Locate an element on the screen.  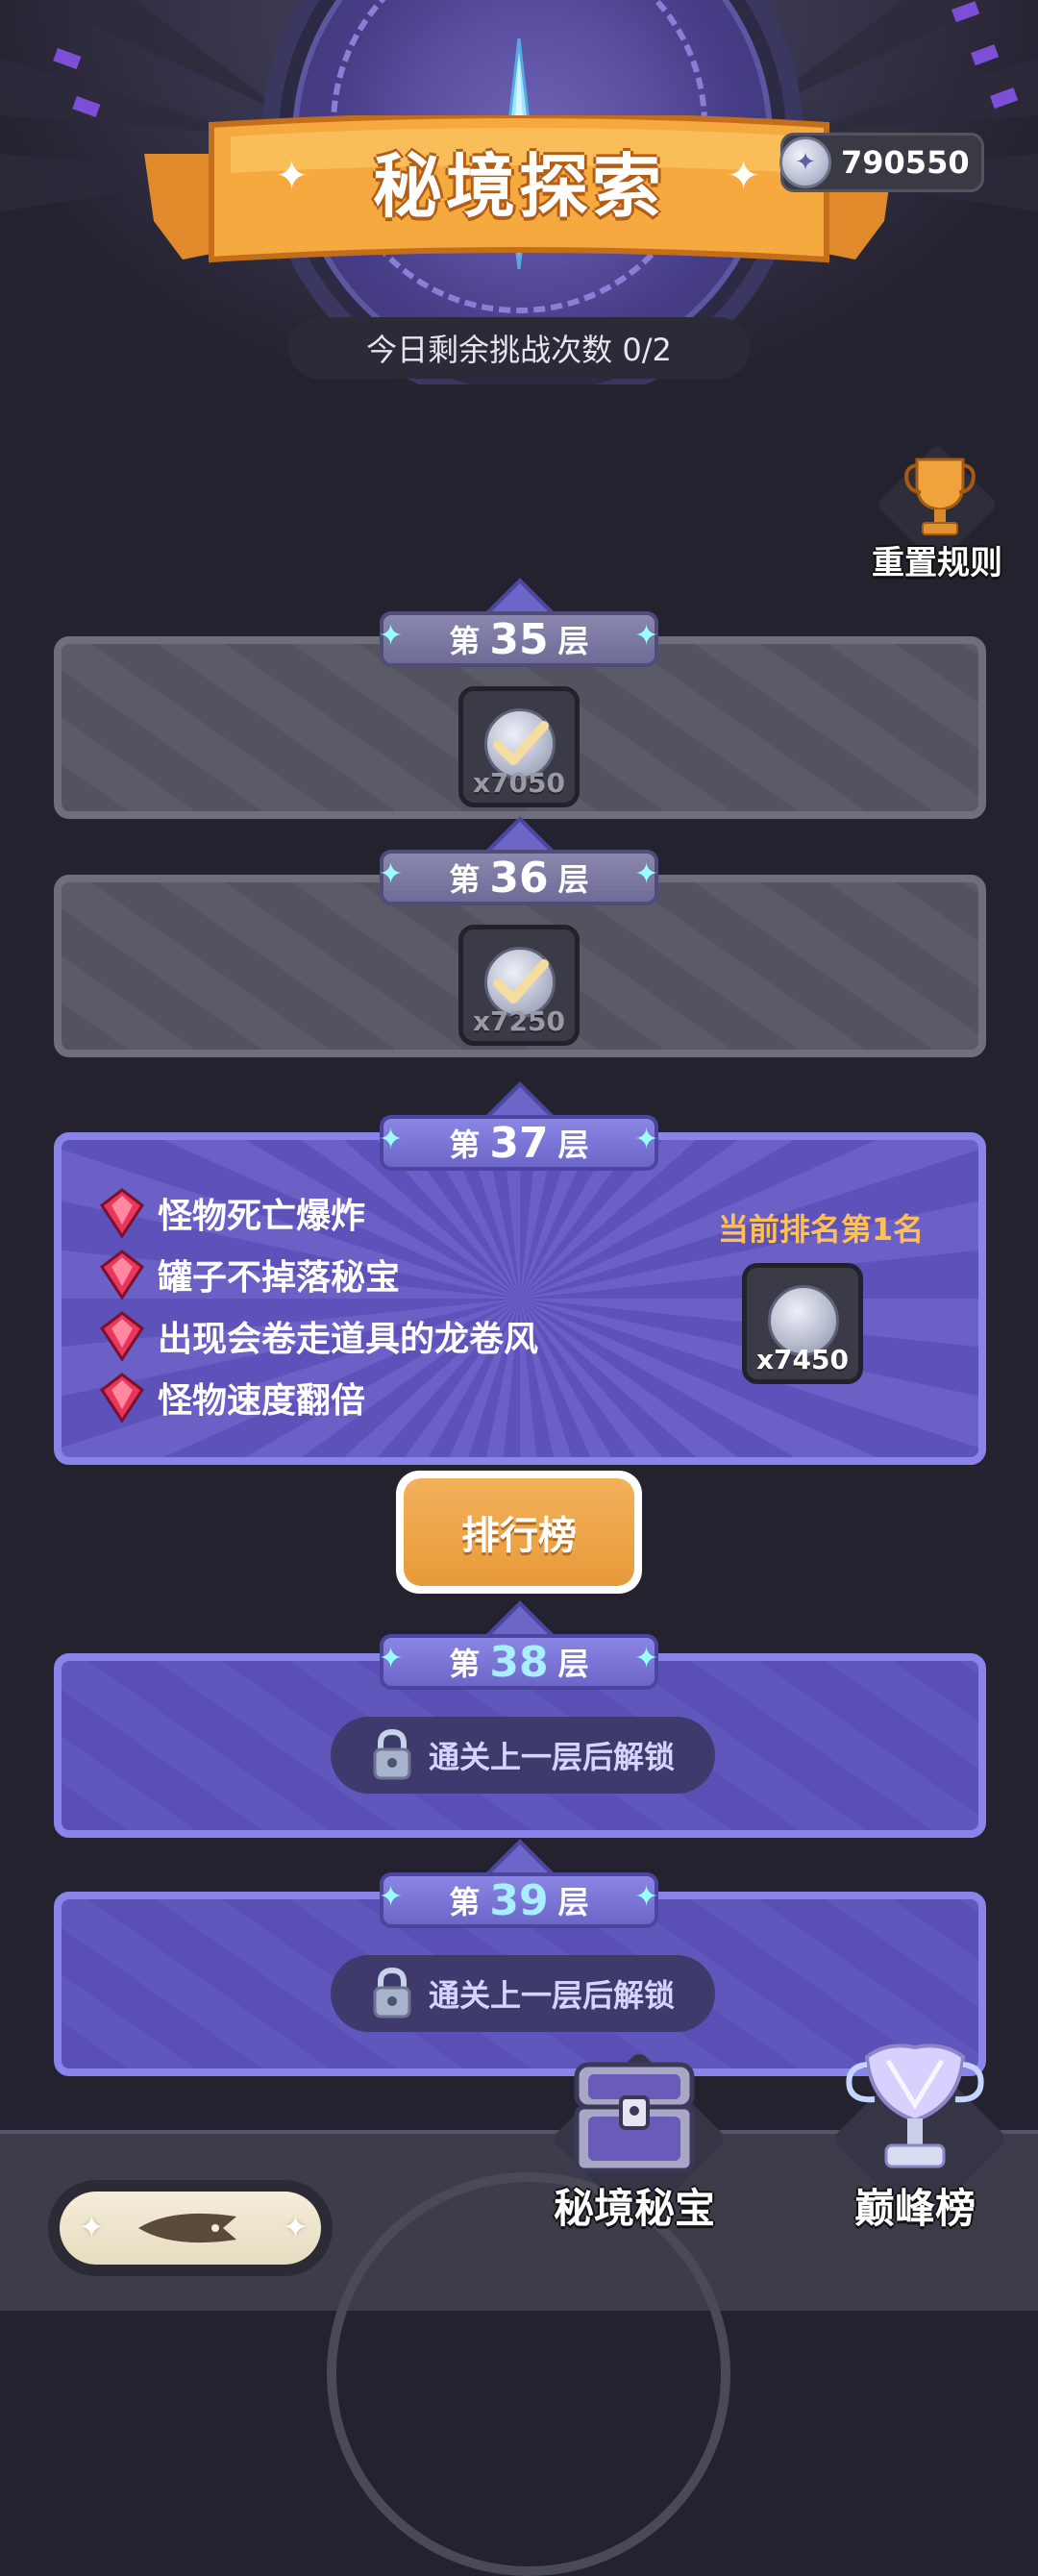
reward-quantity: x7450 is located at coordinates (802, 1359).